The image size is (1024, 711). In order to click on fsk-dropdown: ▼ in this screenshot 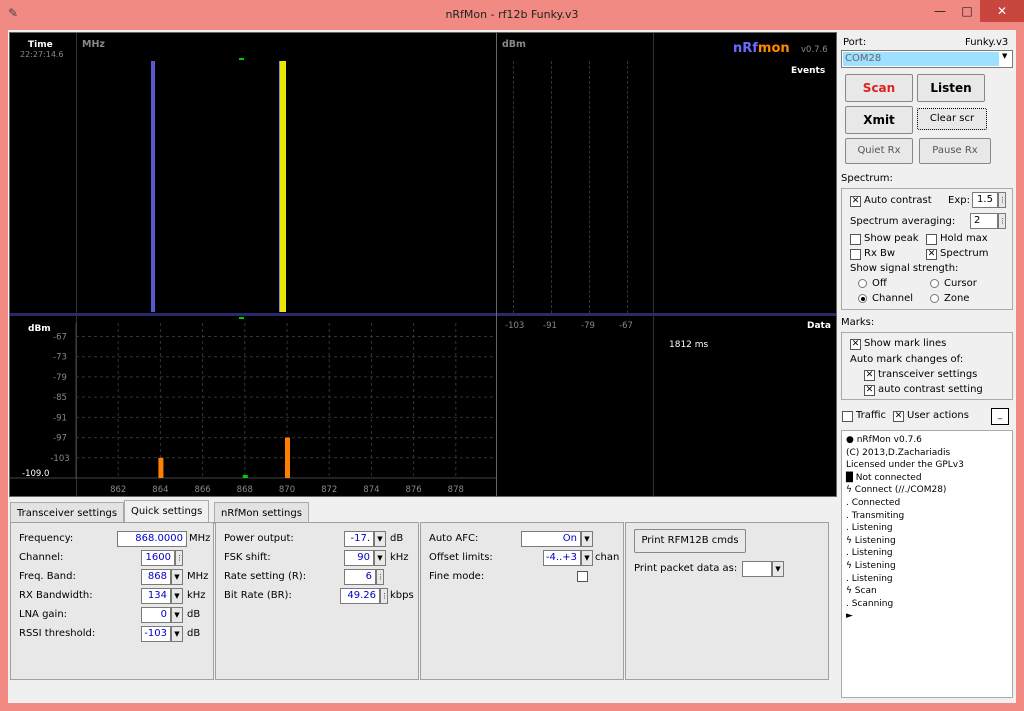, I will do `click(380, 558)`.